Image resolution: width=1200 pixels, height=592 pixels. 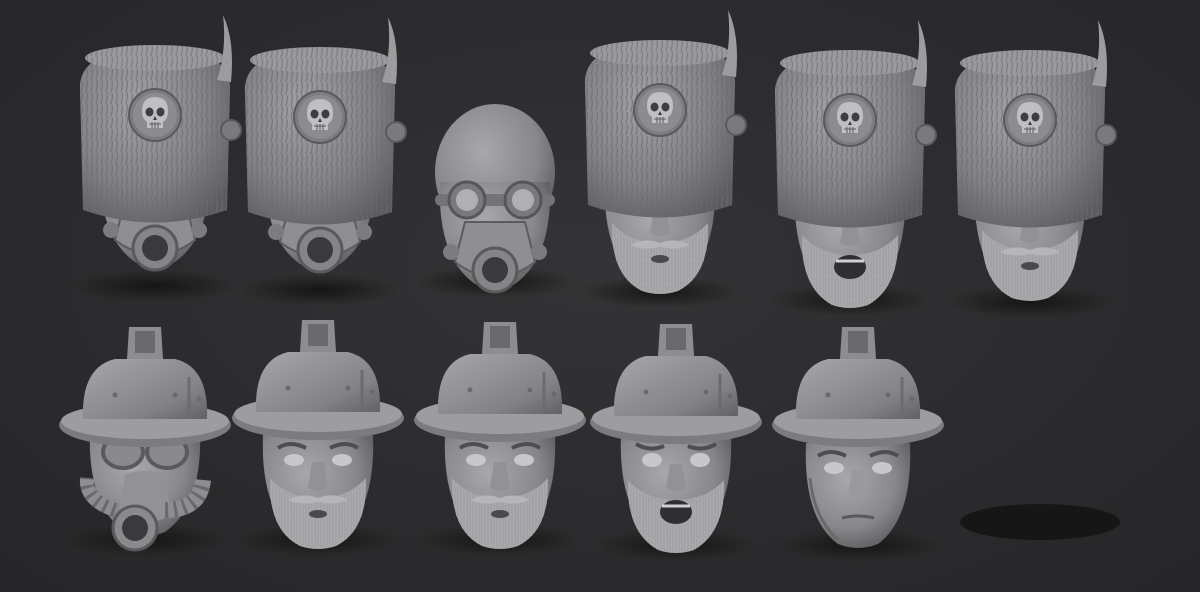 What do you see at coordinates (663, 159) in the screenshot?
I see `fur-hat-skull-mustache-head` at bounding box center [663, 159].